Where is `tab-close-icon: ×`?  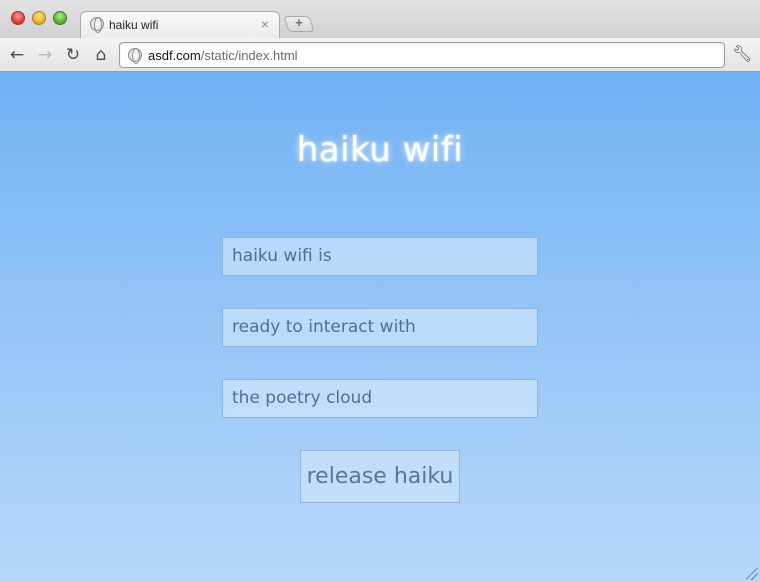
tab-close-icon: × is located at coordinates (265, 24).